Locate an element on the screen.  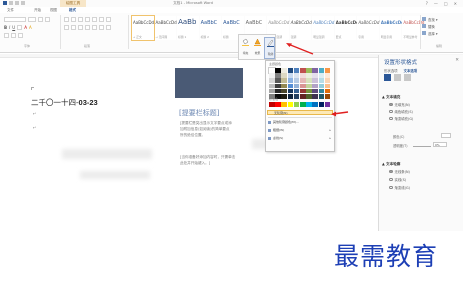
style-heading-2: AaBbC 标题 2 is located at coordinates (210, 28).